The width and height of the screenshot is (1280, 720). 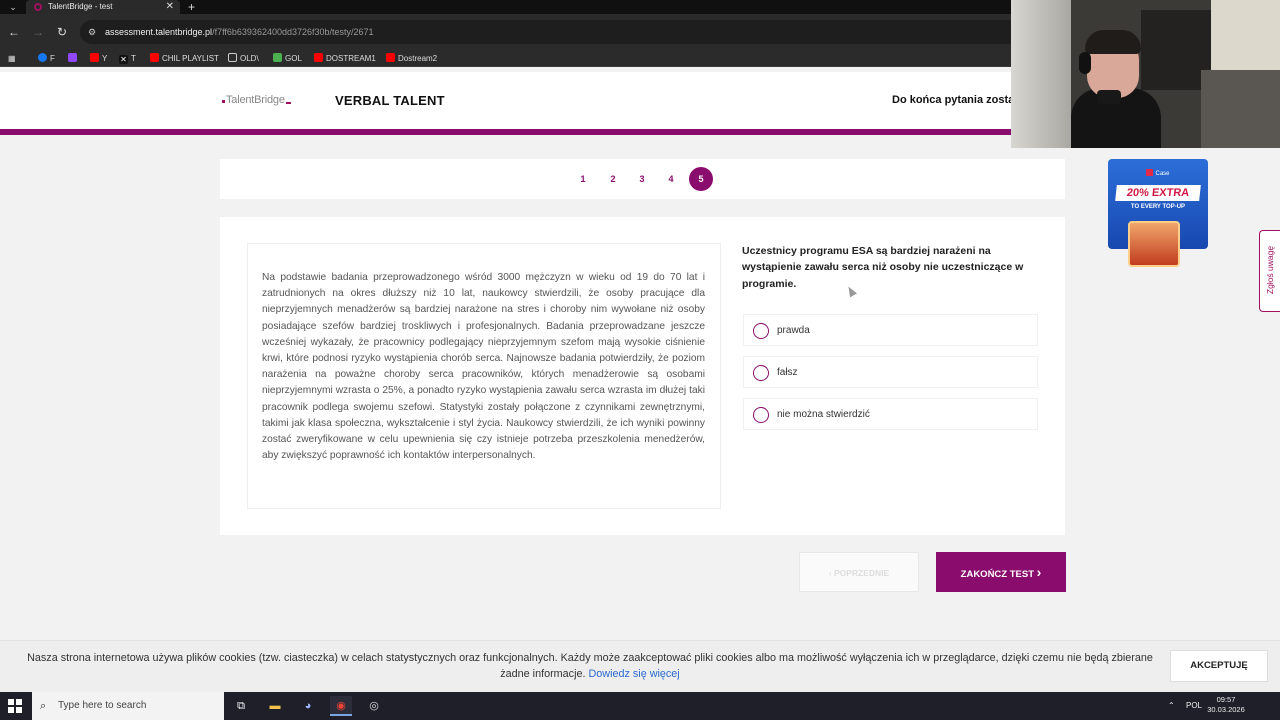 What do you see at coordinates (105, 58) in the screenshot?
I see `bookmark-label: Y` at bounding box center [105, 58].